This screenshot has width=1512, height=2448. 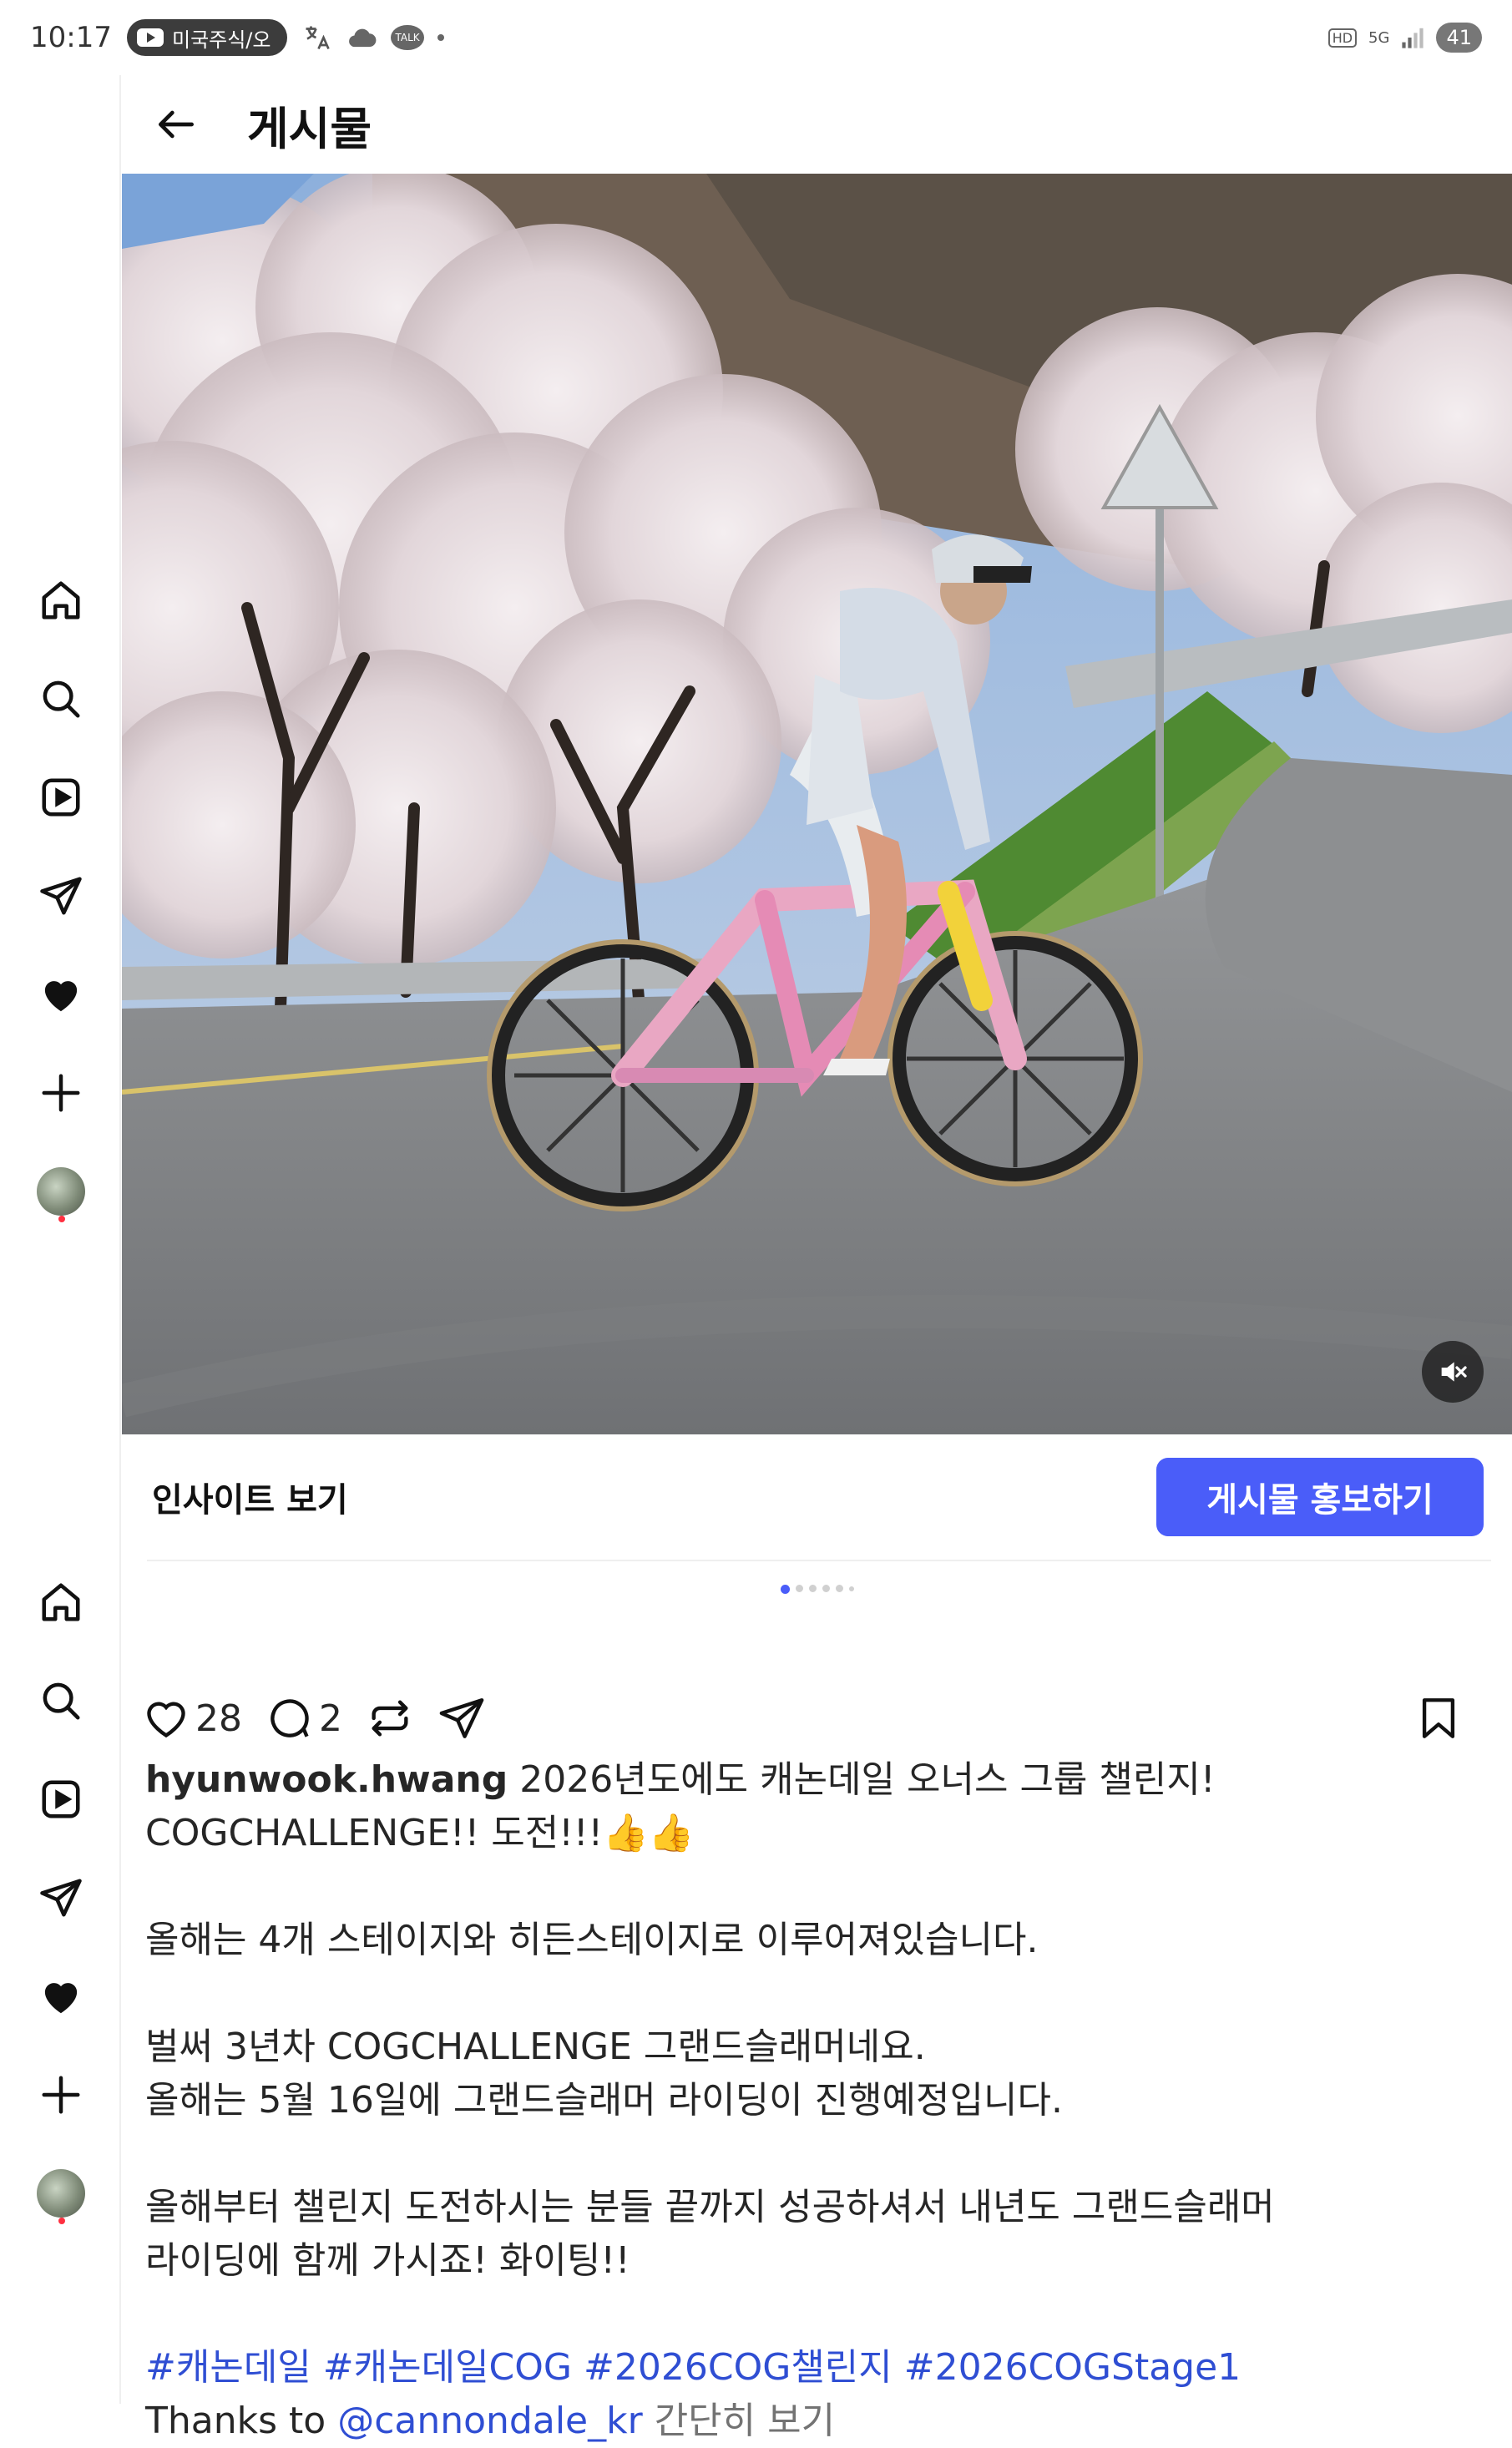 I want to click on mute-button, so click(x=1453, y=1372).